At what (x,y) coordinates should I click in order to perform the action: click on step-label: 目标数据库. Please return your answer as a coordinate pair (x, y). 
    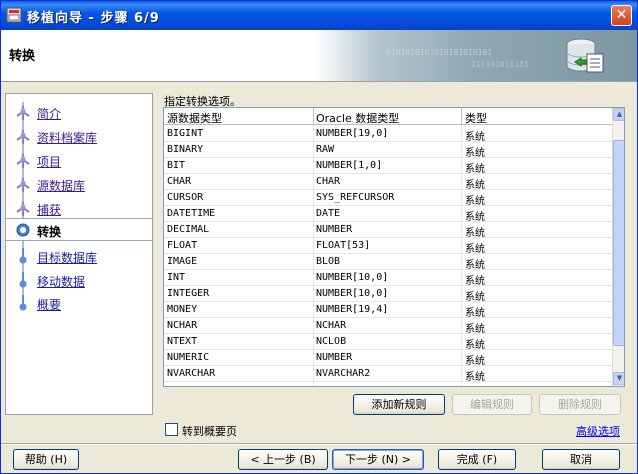
    Looking at the image, I should click on (67, 257).